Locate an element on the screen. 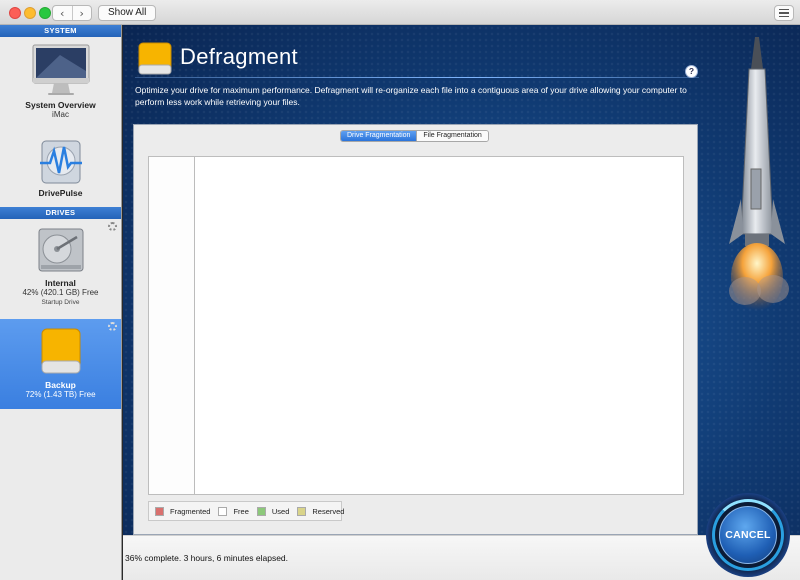 The height and width of the screenshot is (580, 800). tab-file-fragmentation: File Fragmentation is located at coordinates (452, 136).